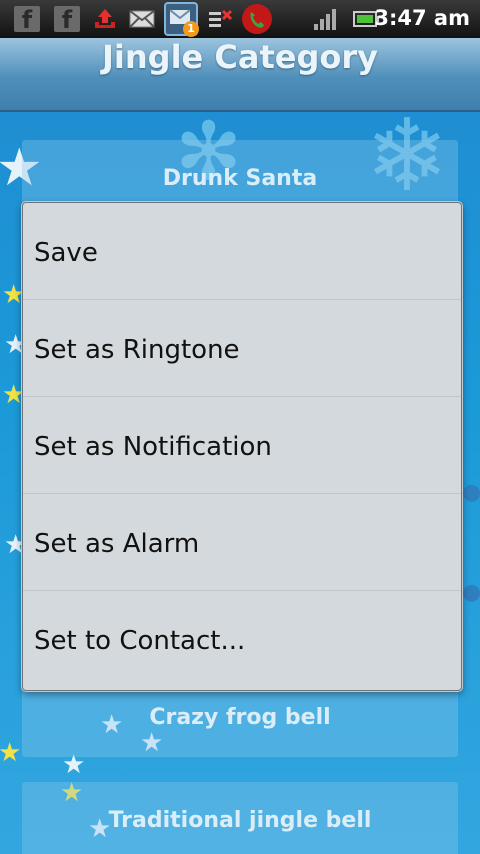 The height and width of the screenshot is (854, 480). Describe the element at coordinates (141, 19) in the screenshot. I see `gmail-icon` at that location.